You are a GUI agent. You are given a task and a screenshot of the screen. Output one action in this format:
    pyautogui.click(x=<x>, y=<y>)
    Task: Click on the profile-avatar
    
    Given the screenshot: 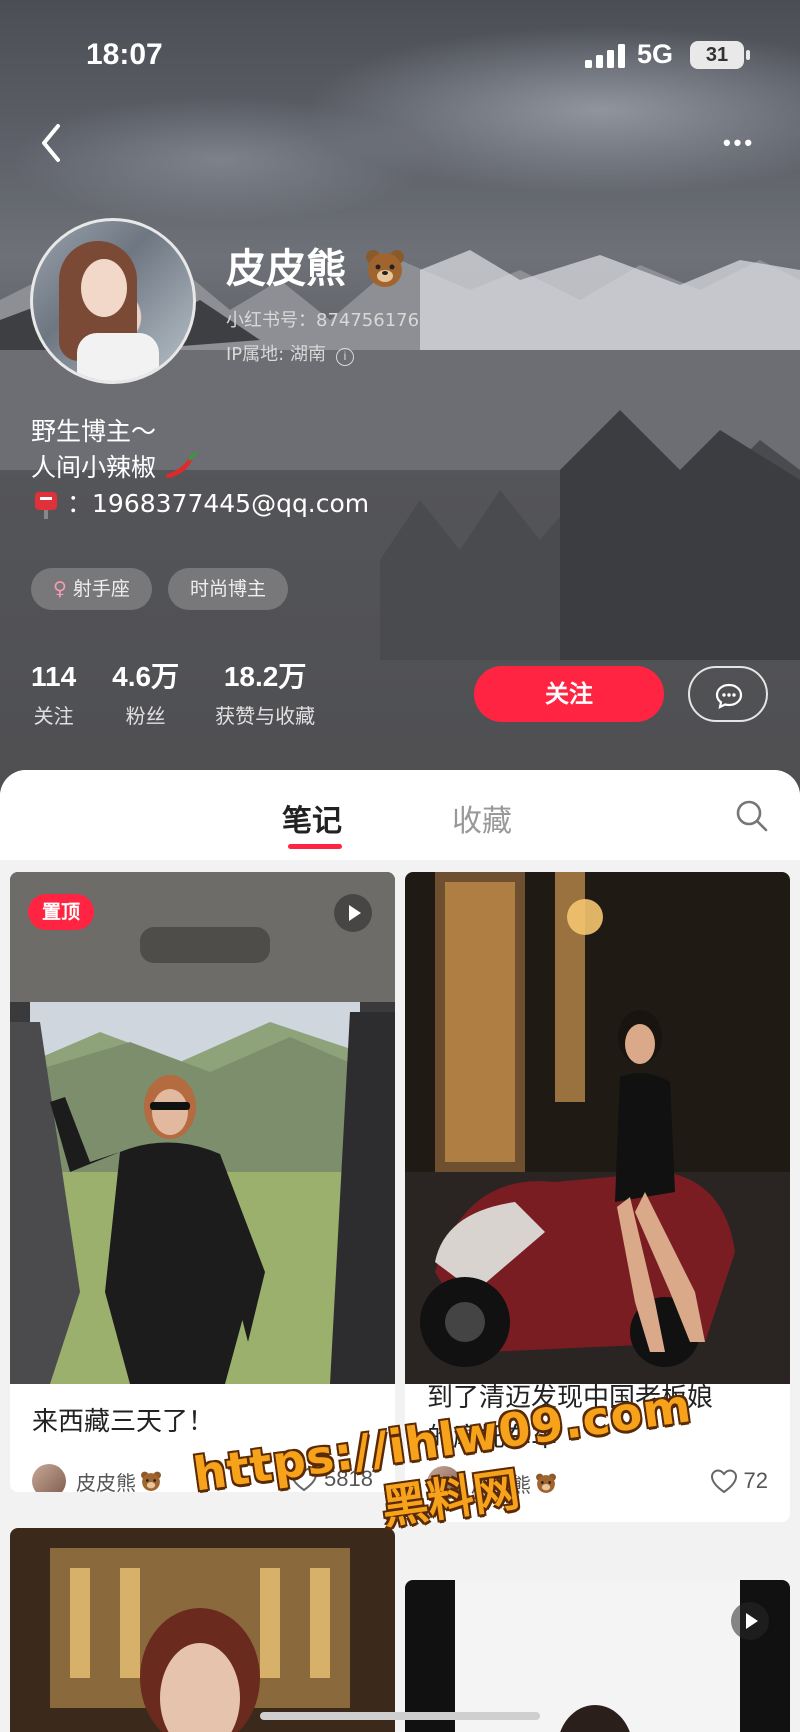 What is the action you would take?
    pyautogui.click(x=113, y=301)
    